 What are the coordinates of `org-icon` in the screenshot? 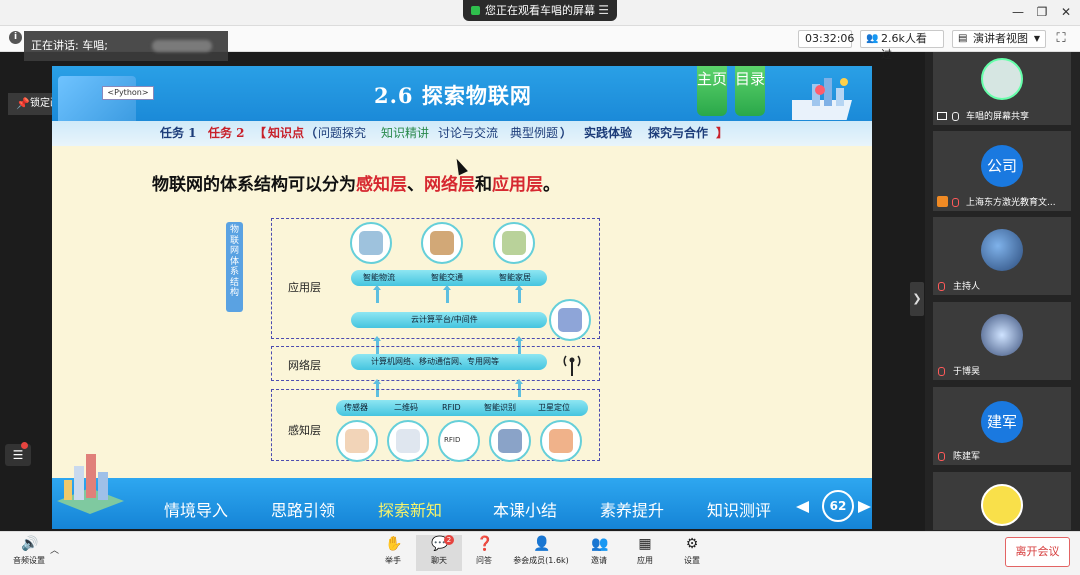 It's located at (942, 201).